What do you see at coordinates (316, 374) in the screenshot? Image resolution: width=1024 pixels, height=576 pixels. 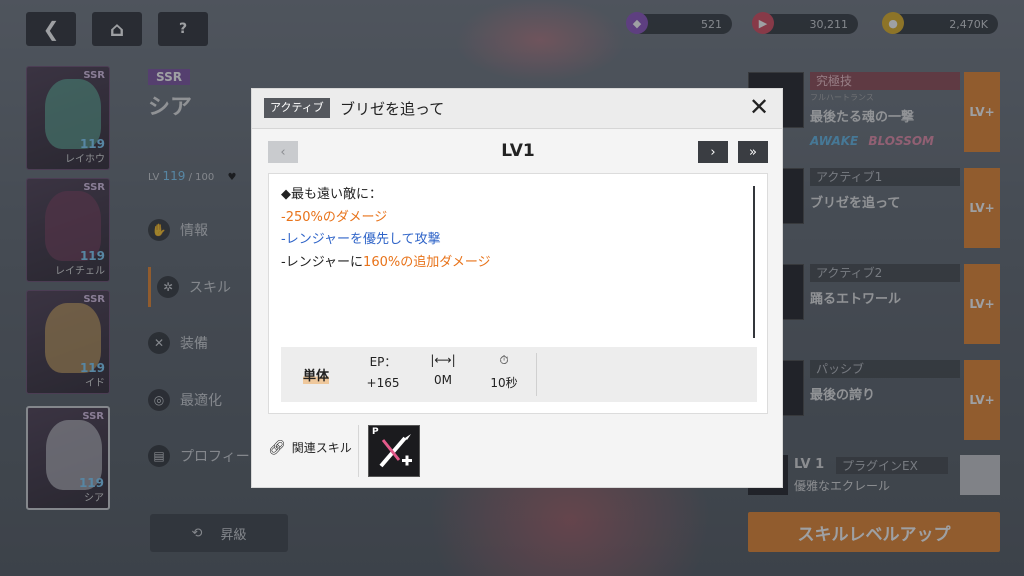 I see `target-type: 単体` at bounding box center [316, 374].